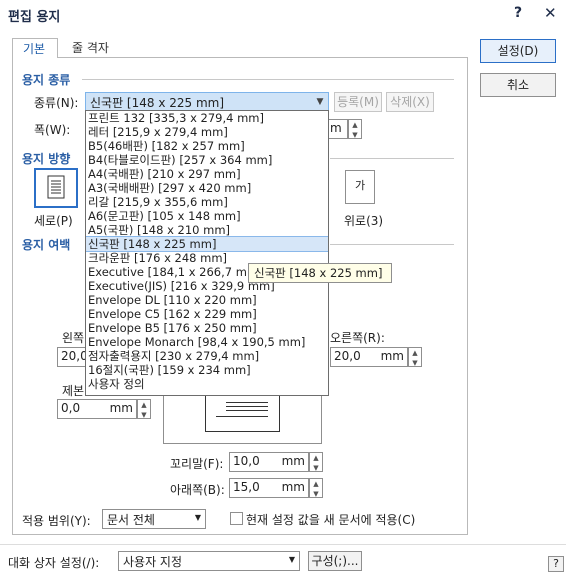 The width and height of the screenshot is (566, 574). I want to click on bottom-margin-value: 15,0, so click(246, 487).